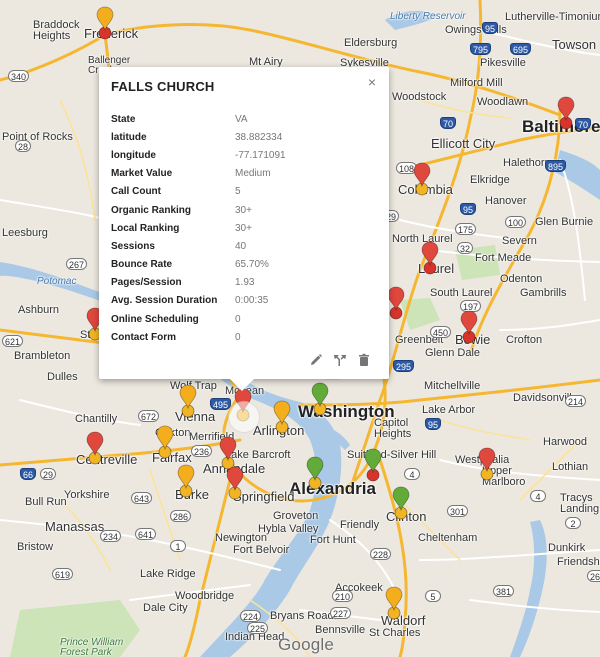 The image size is (600, 657). Describe the element at coordinates (241, 246) in the screenshot. I see `info-row-value: 40` at that location.